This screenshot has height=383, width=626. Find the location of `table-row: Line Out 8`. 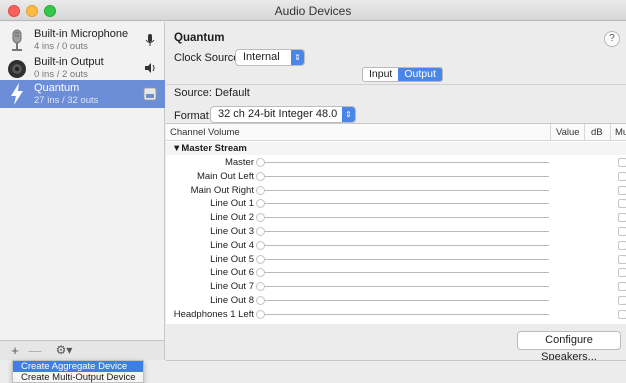

table-row: Line Out 8 is located at coordinates (396, 301).